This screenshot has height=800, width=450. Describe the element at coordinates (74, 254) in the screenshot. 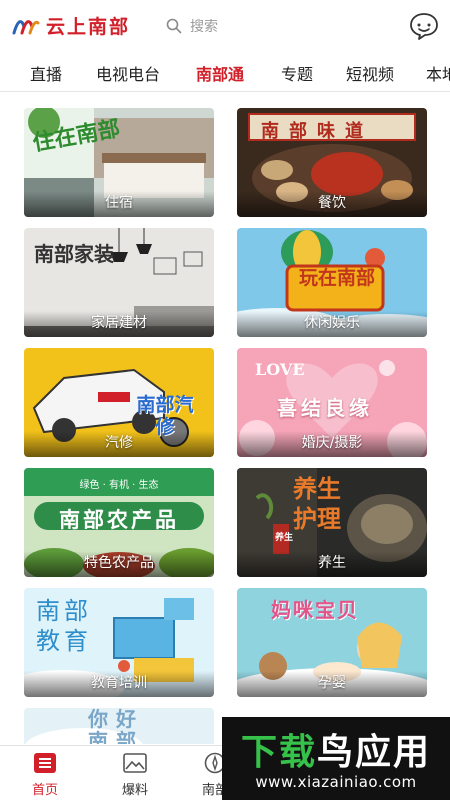

I see `tile-home-building-title: 南部家装` at that location.